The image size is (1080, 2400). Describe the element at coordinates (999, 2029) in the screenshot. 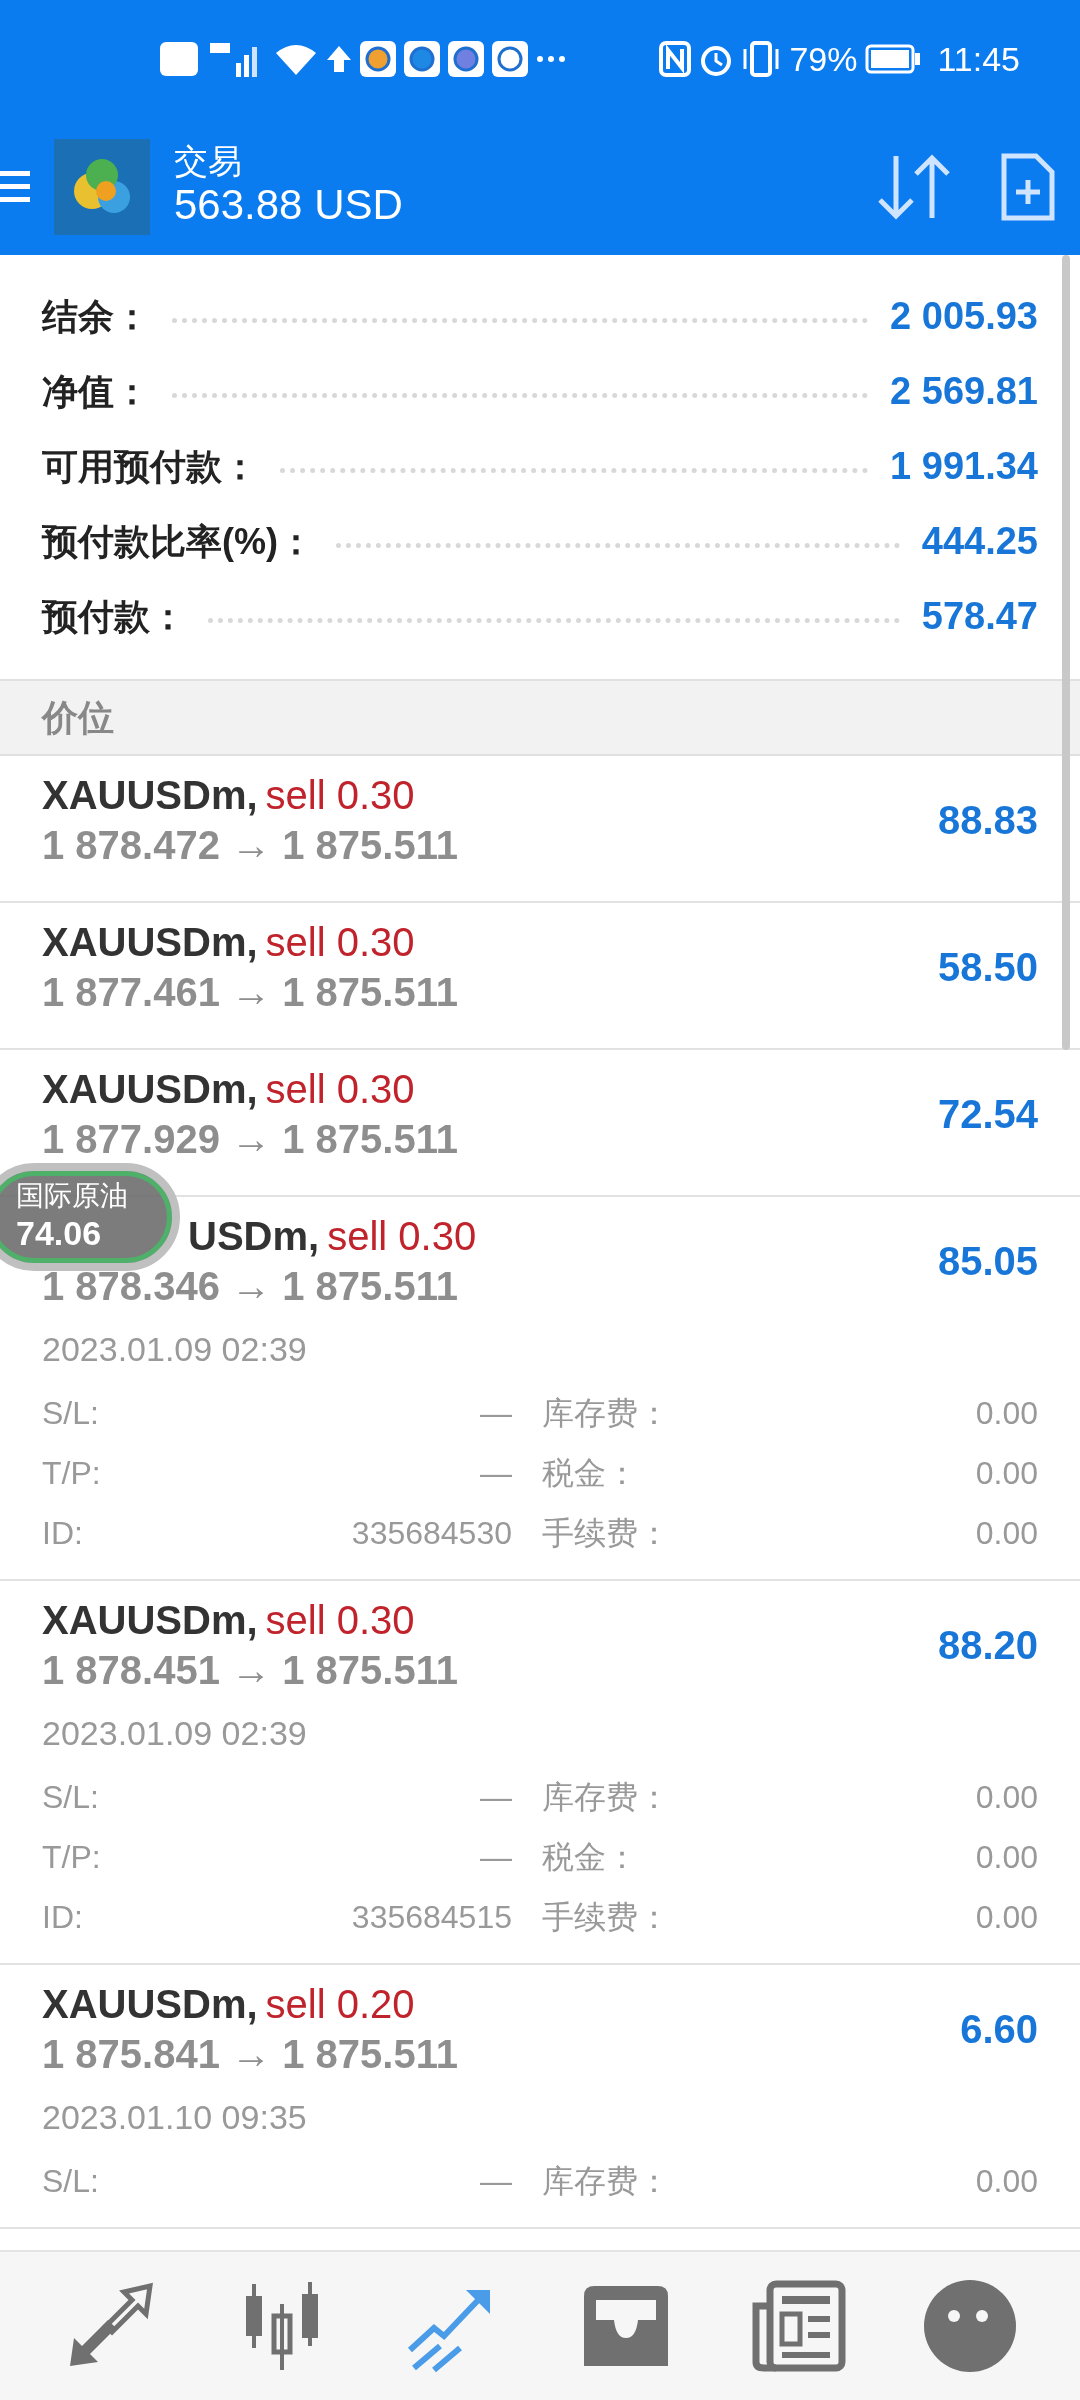

I see `profit: 6.60` at that location.